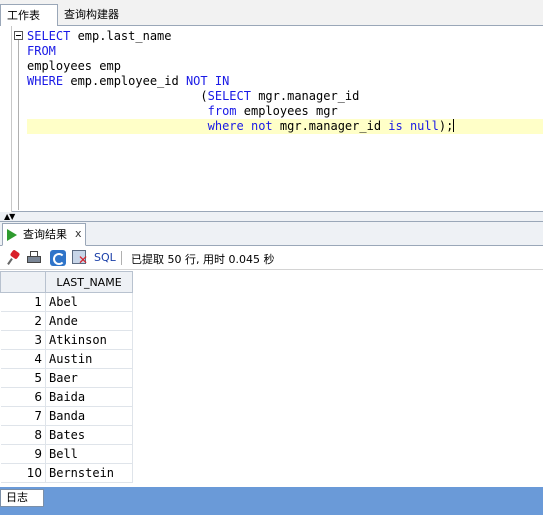 This screenshot has height=515, width=543. I want to click on code-line: from employees mgr, so click(285, 111).